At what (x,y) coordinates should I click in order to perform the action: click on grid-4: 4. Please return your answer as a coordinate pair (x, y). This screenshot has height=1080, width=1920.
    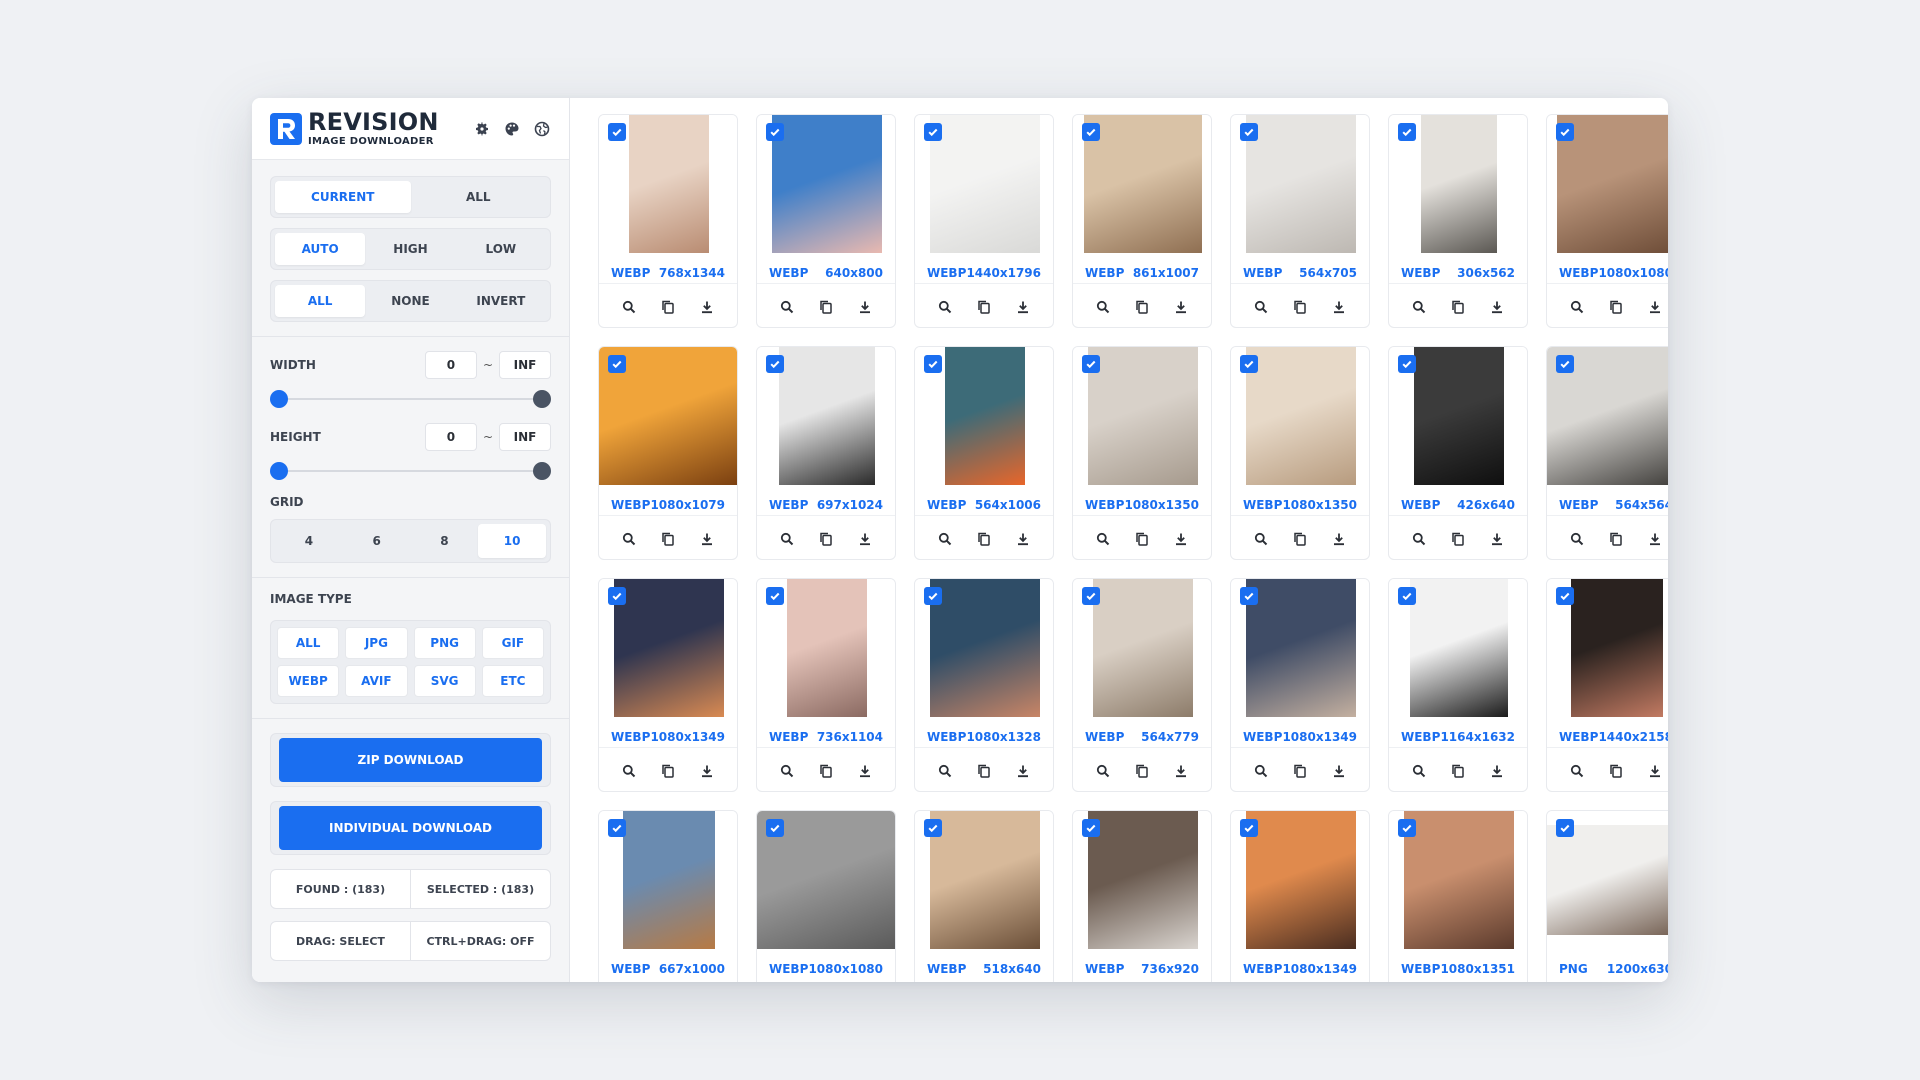
    Looking at the image, I should click on (309, 541).